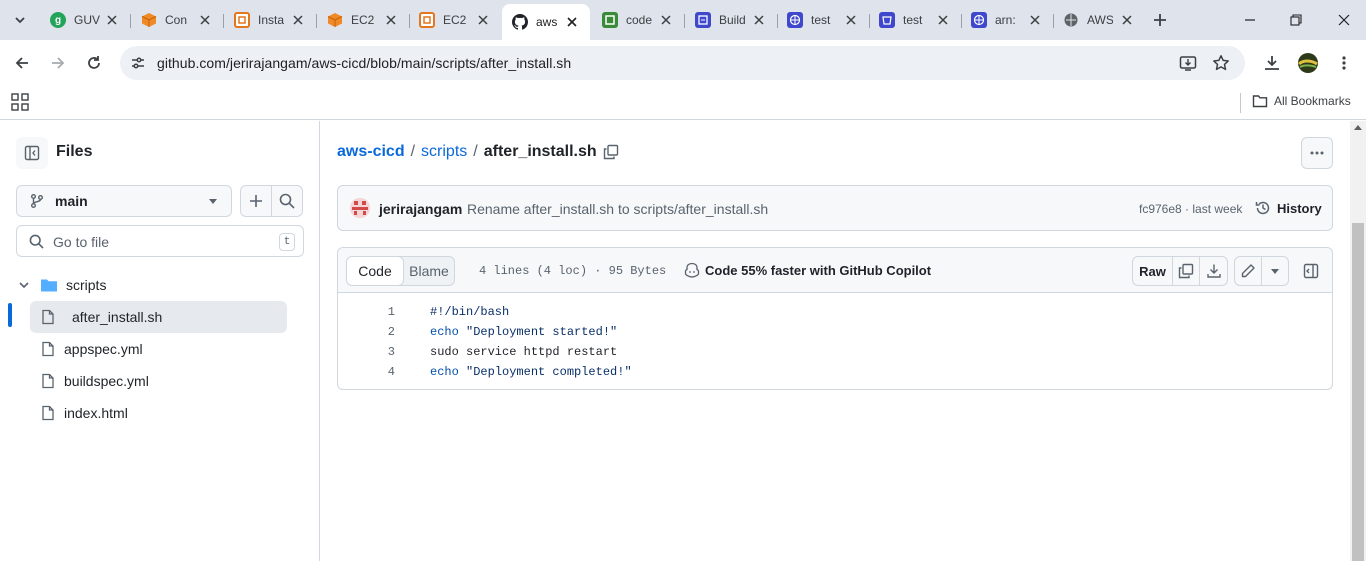 Image resolution: width=1366 pixels, height=561 pixels. What do you see at coordinates (1311, 271) in the screenshot?
I see `symbols-panel-button` at bounding box center [1311, 271].